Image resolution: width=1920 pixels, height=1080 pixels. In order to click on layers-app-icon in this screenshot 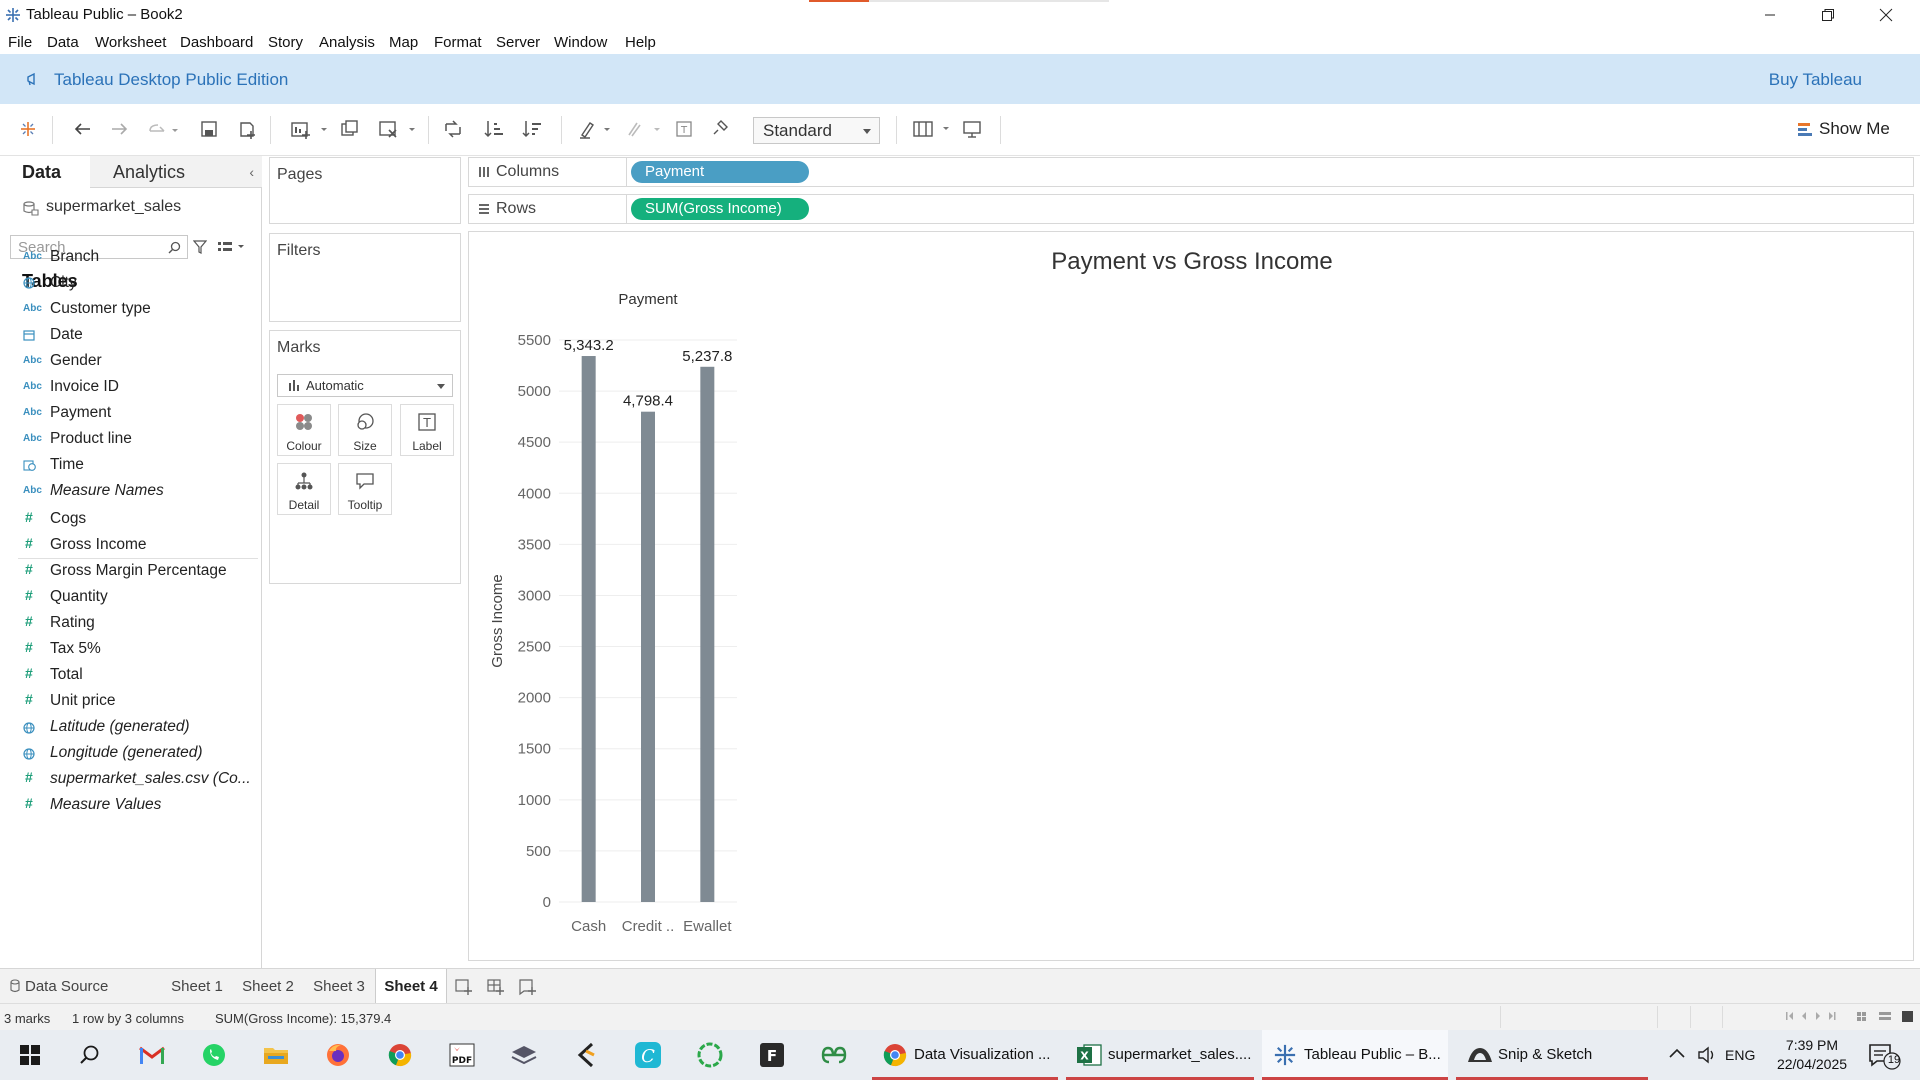, I will do `click(524, 1055)`.